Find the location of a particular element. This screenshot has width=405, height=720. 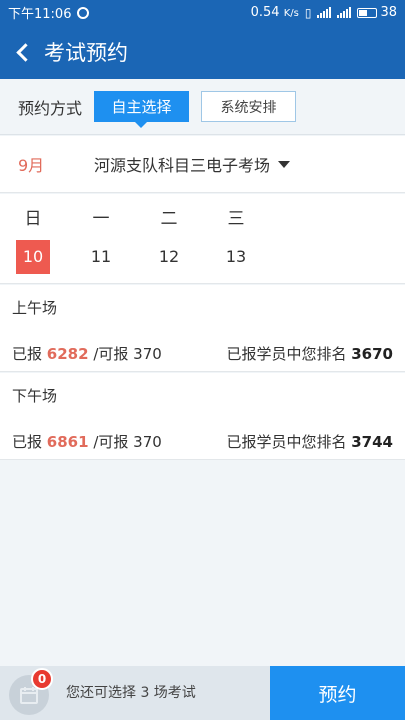

session-rank: 已报学员中您排名 3744 is located at coordinates (309, 442).